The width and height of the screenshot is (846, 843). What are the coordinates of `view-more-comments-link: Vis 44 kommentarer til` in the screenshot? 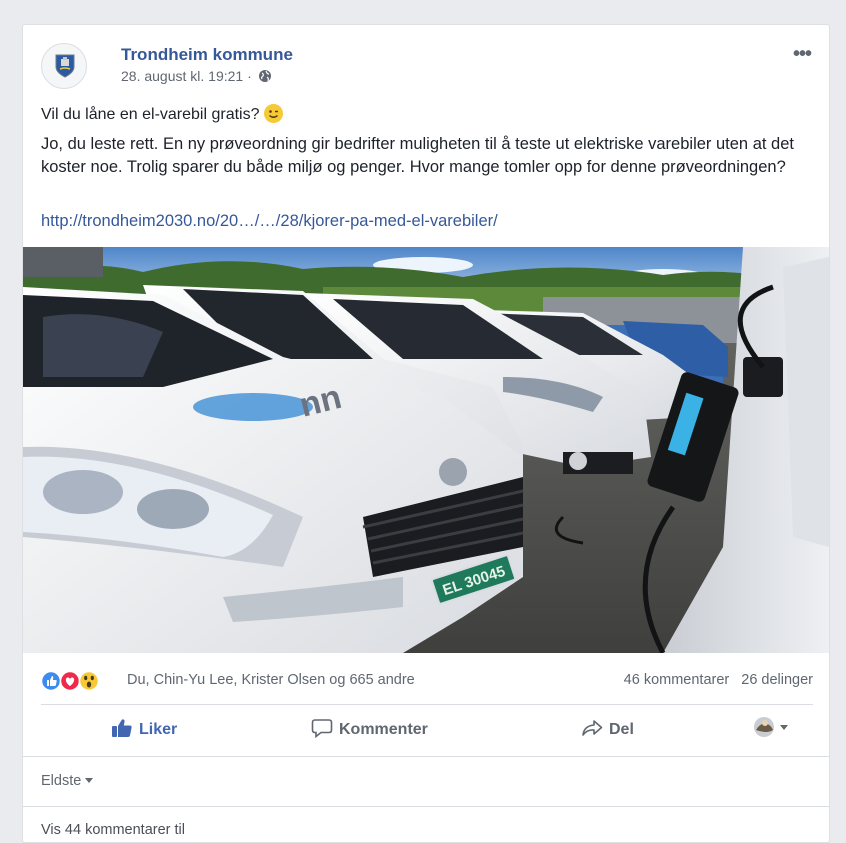 It's located at (113, 830).